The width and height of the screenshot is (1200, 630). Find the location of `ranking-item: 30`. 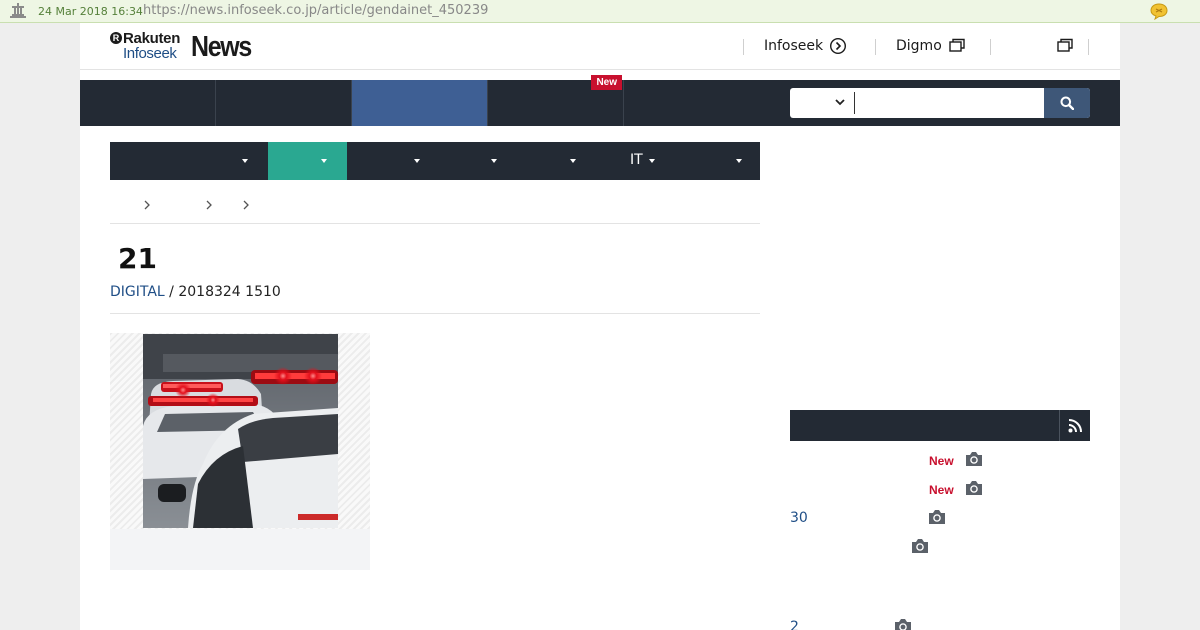

ranking-item: 30 is located at coordinates (940, 518).